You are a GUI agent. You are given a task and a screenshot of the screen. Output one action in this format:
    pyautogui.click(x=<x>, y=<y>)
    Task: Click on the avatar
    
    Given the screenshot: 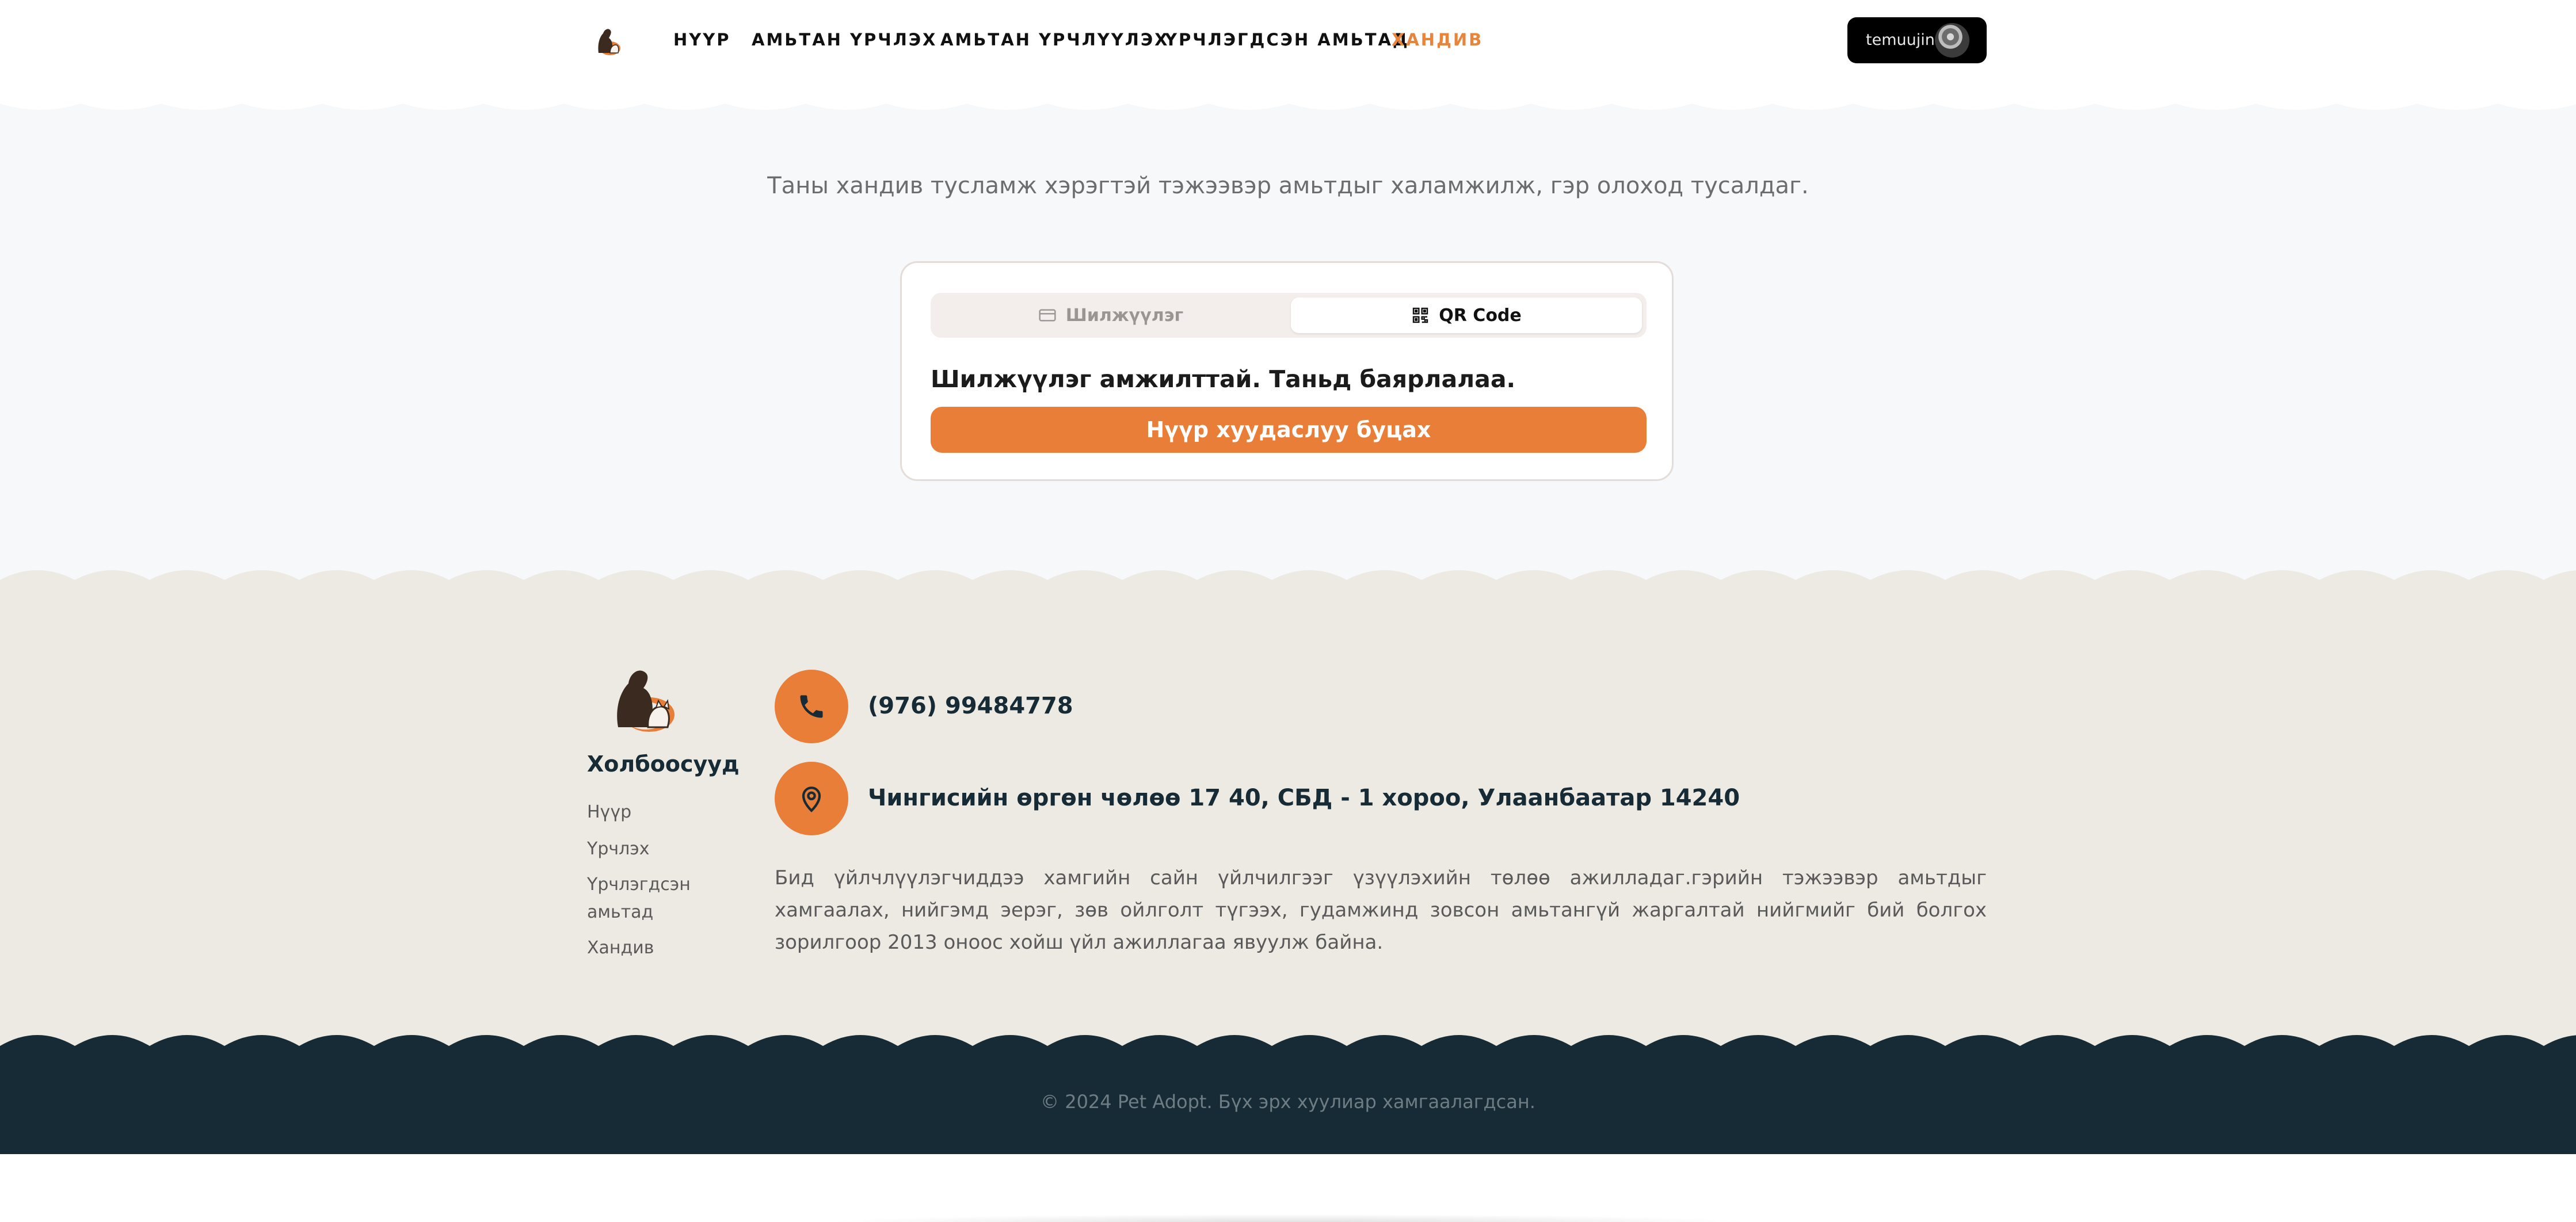 What is the action you would take?
    pyautogui.click(x=1952, y=41)
    